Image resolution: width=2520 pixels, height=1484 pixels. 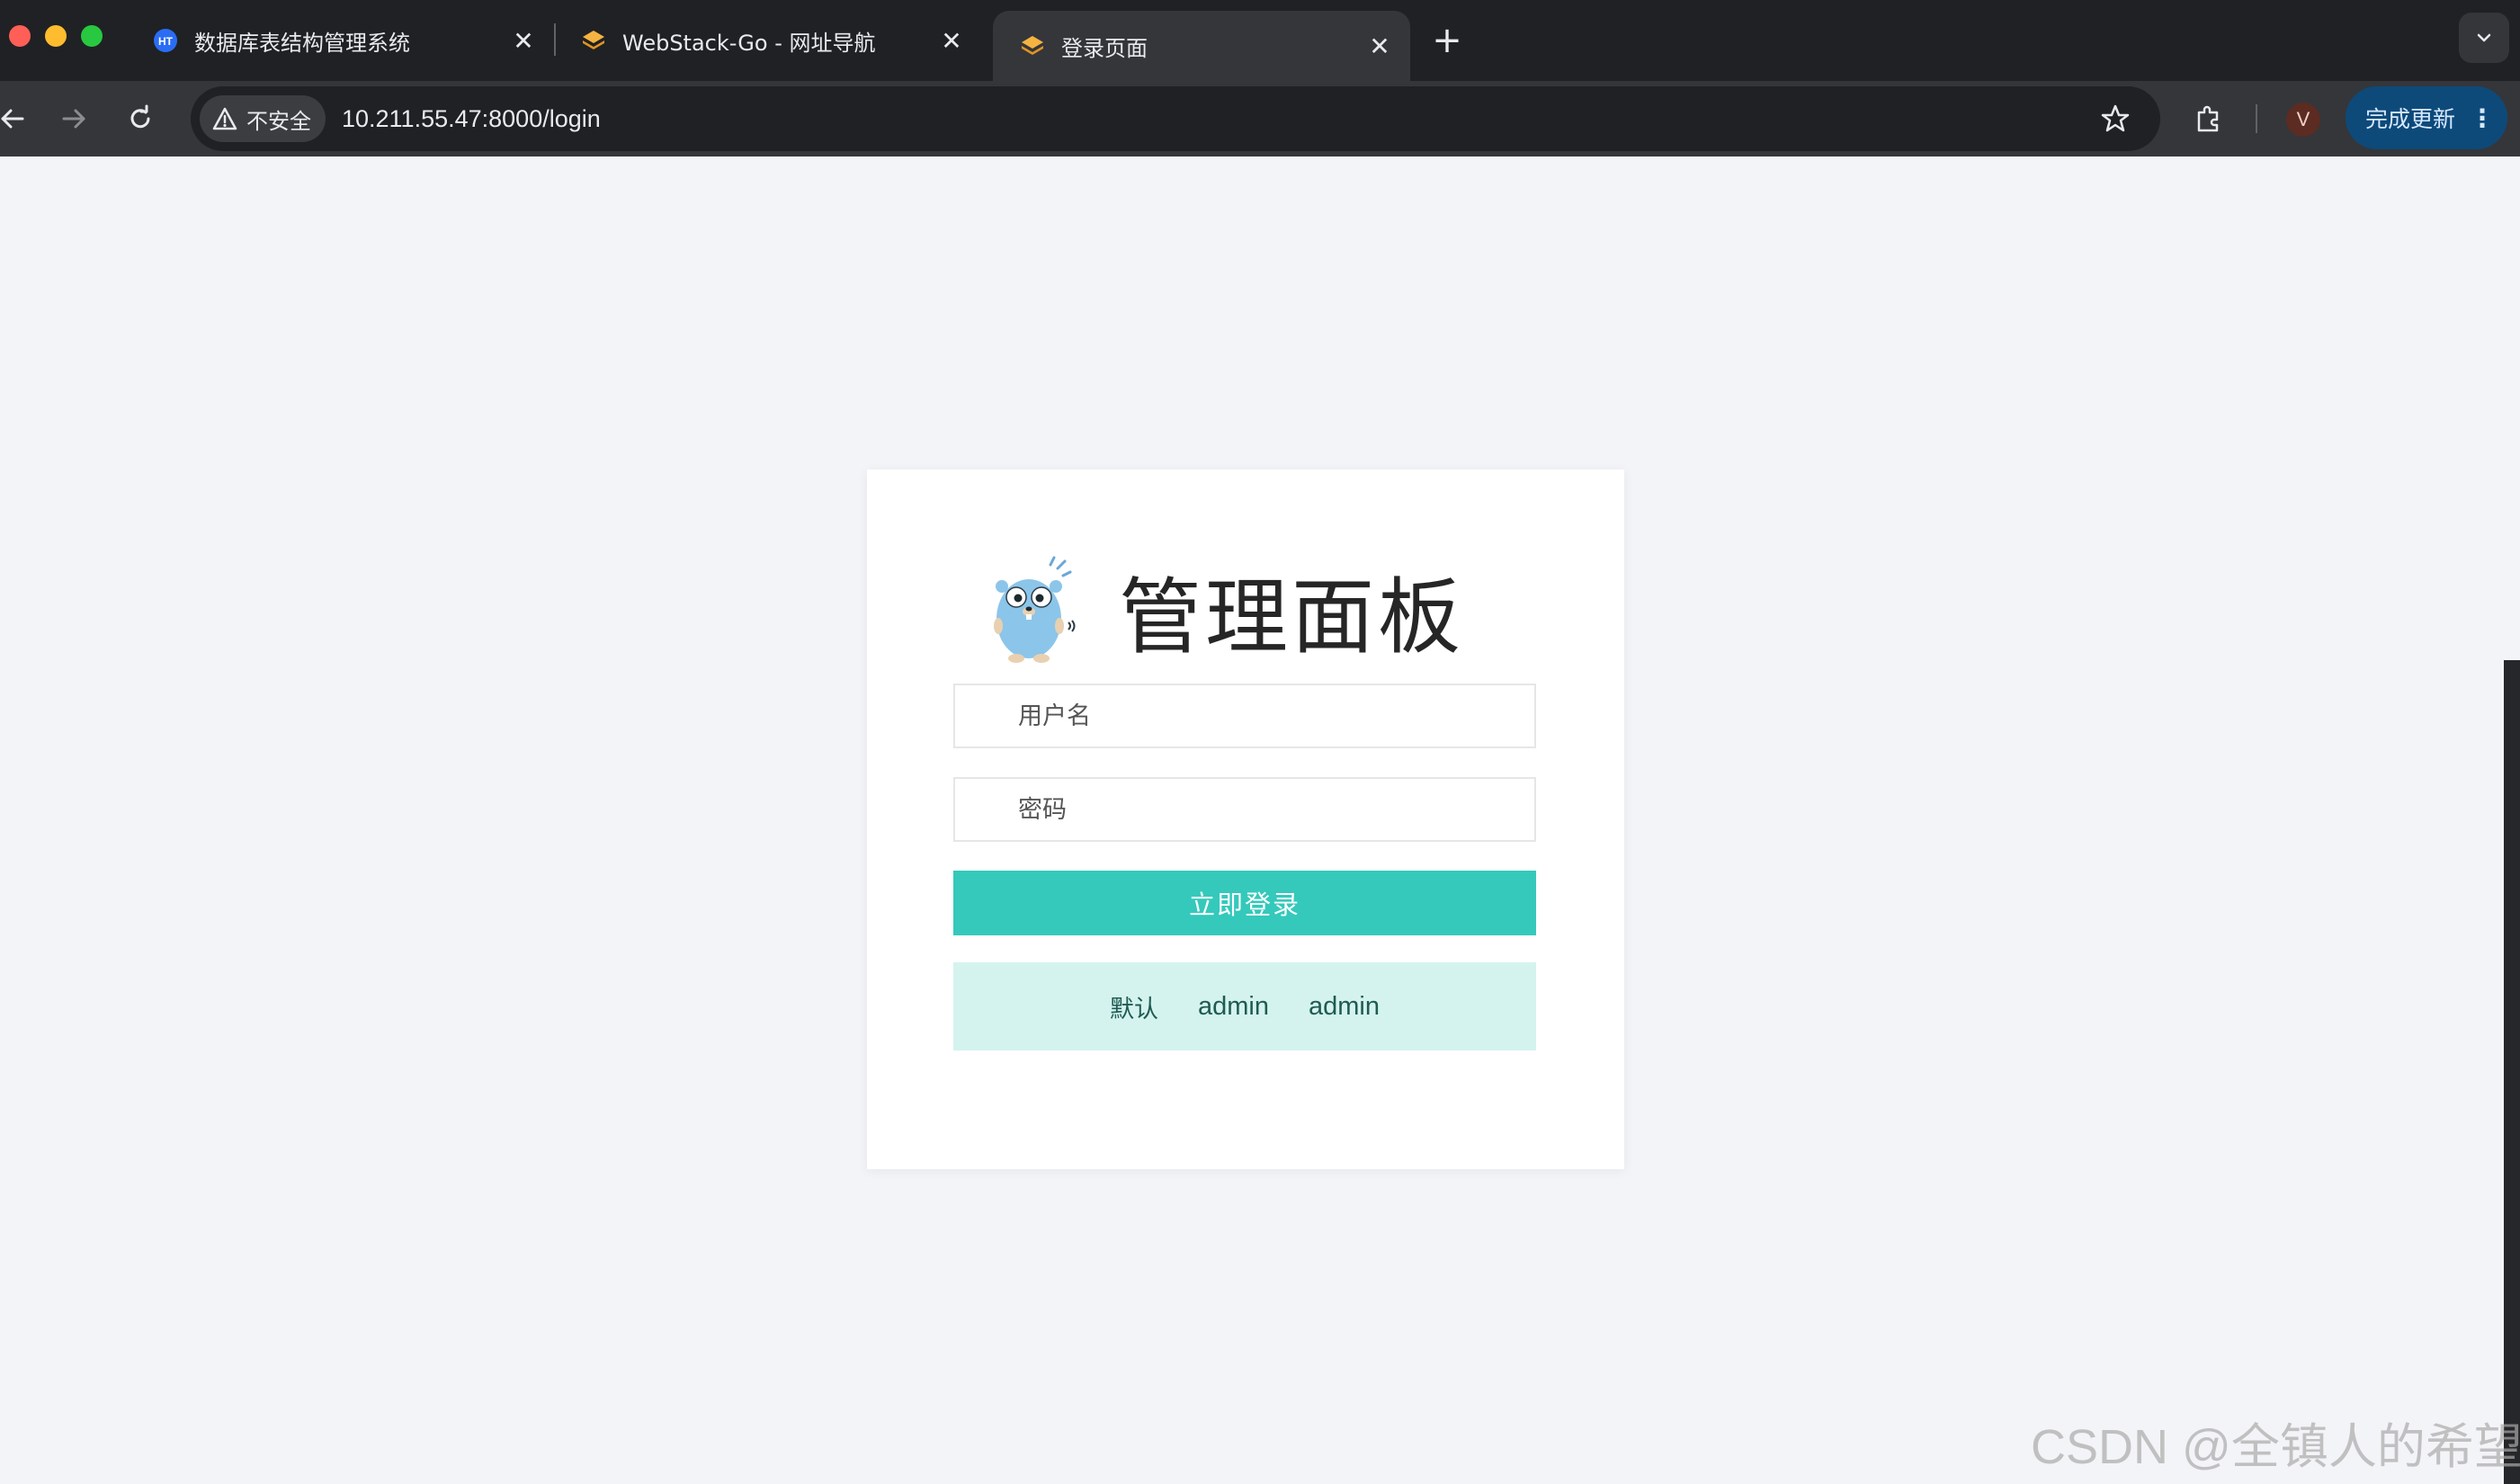 I want to click on gopher-logo-icon, so click(x=1035, y=609).